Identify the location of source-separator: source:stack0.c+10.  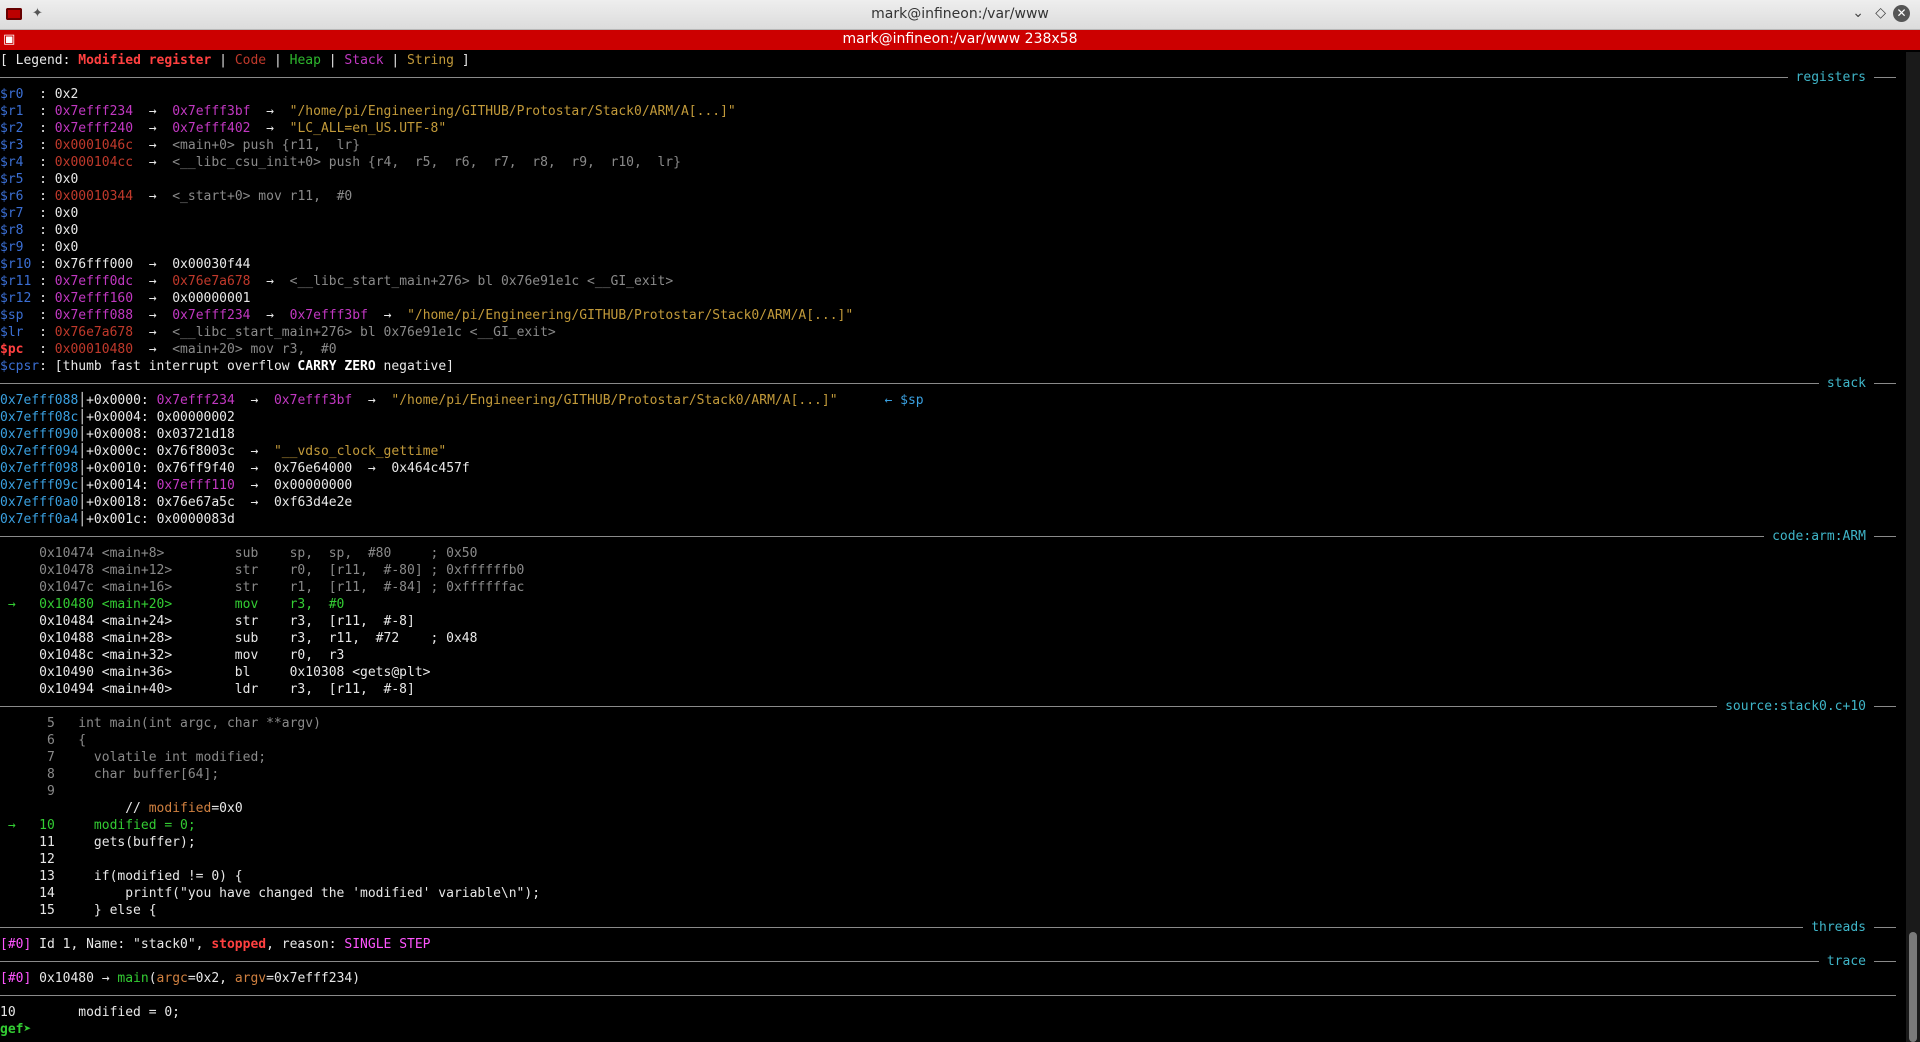
(952, 706).